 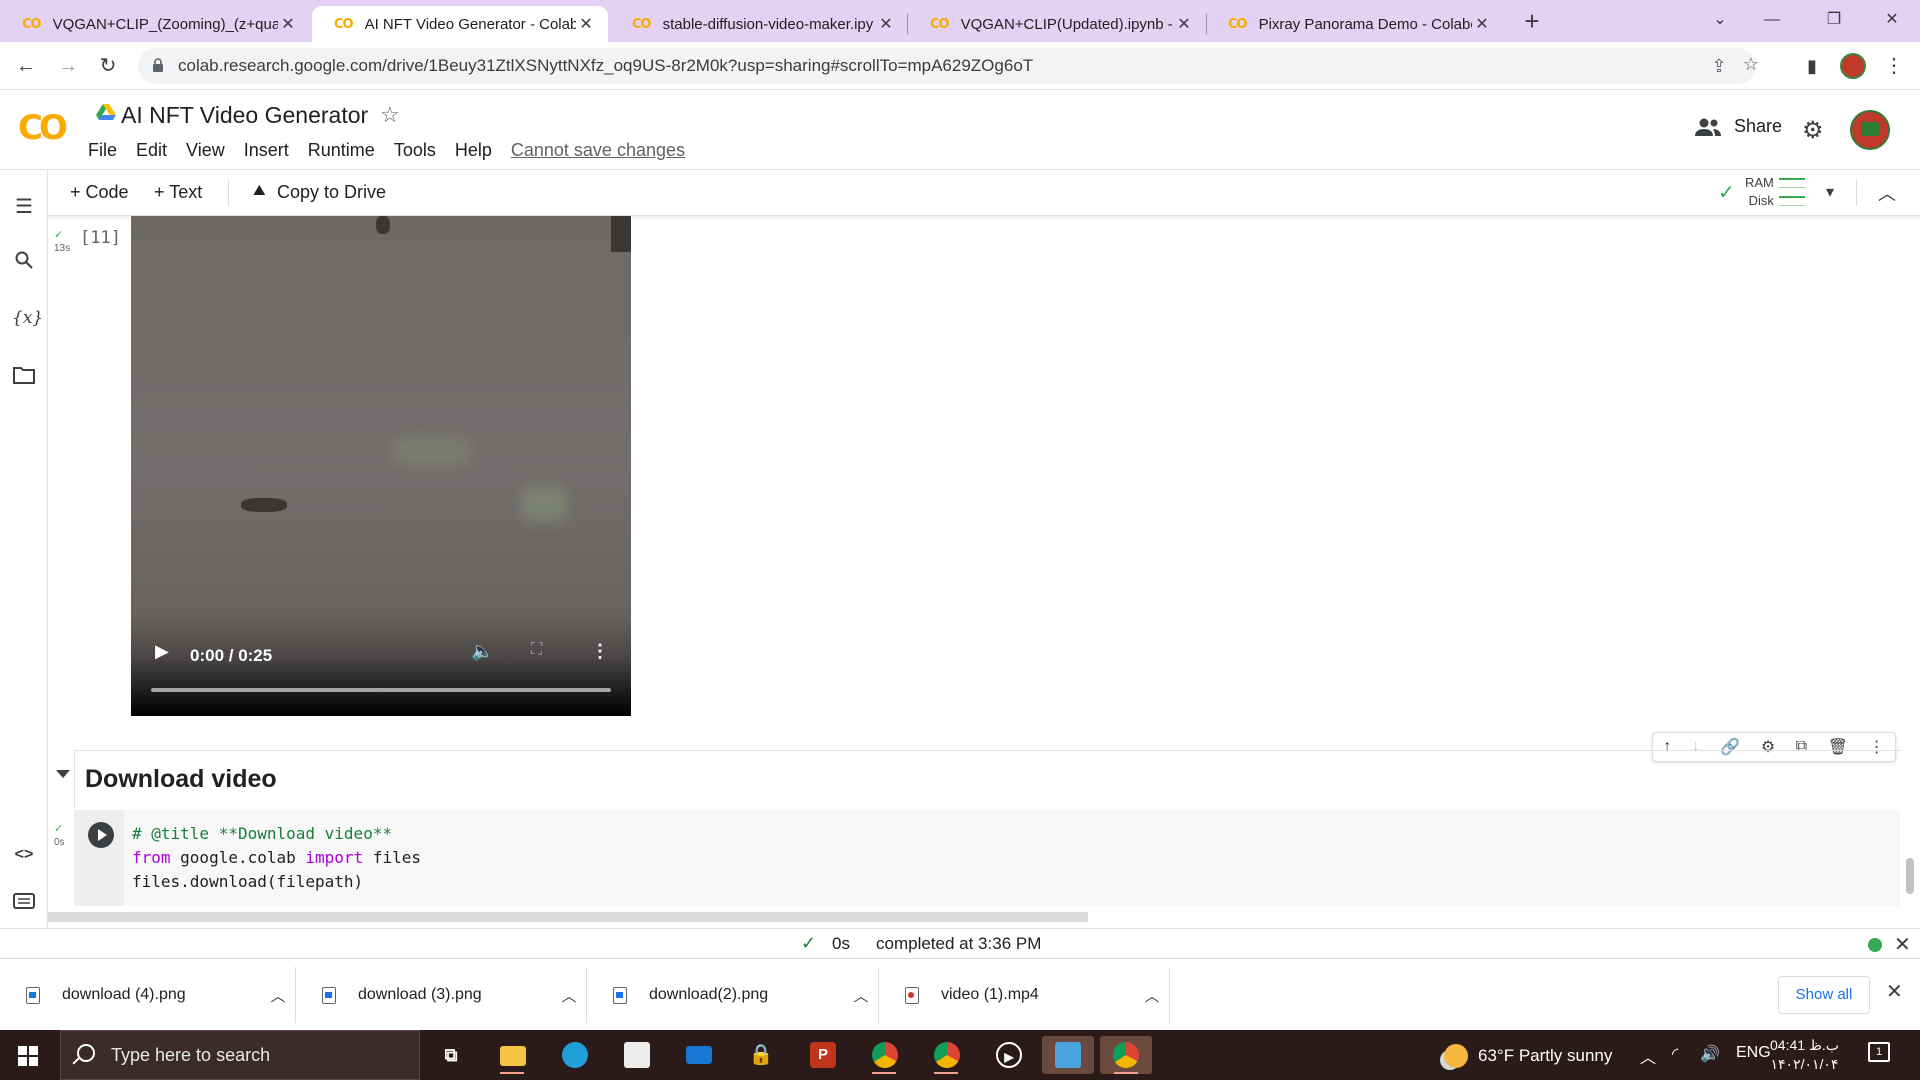 I want to click on vertical-scrollbar, so click(x=1910, y=876).